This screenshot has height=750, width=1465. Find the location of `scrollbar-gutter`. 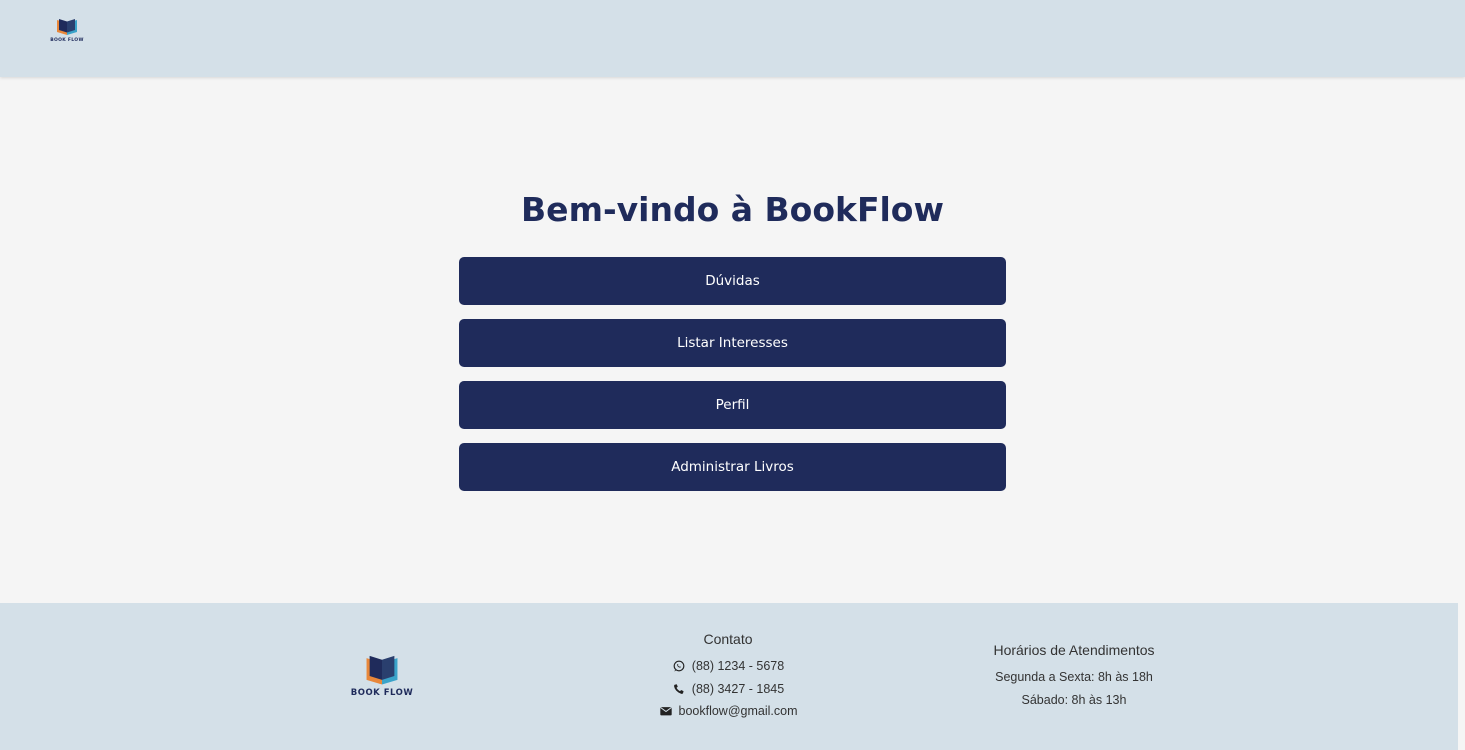

scrollbar-gutter is located at coordinates (1461, 676).